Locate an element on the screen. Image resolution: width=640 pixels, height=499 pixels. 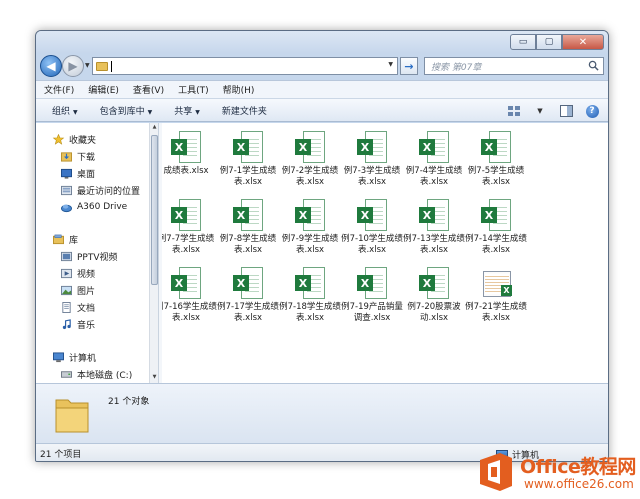
share-label: 共享 is located at coordinates (183, 111).